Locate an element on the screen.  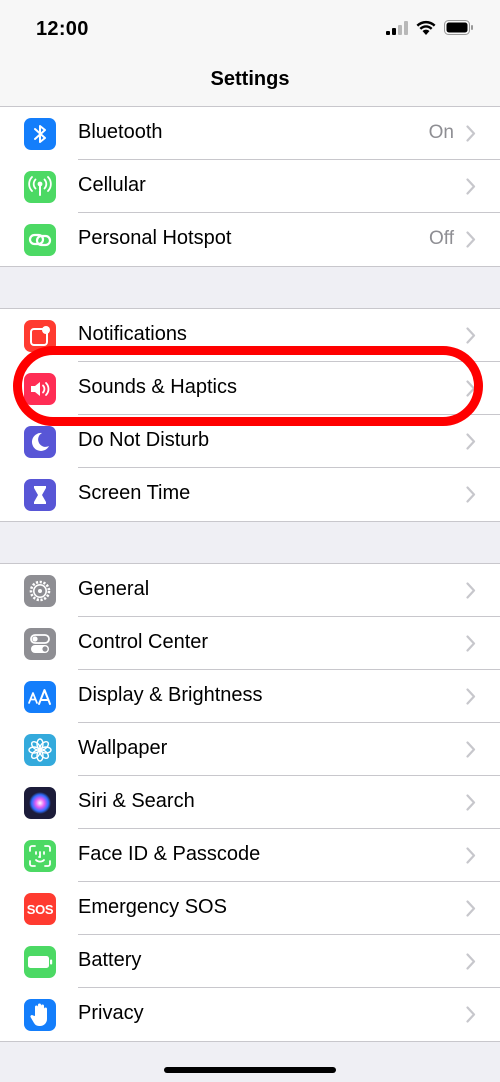
settings-row-sounds-haptics: Sounds & Haptics is located at coordinates (250, 388).